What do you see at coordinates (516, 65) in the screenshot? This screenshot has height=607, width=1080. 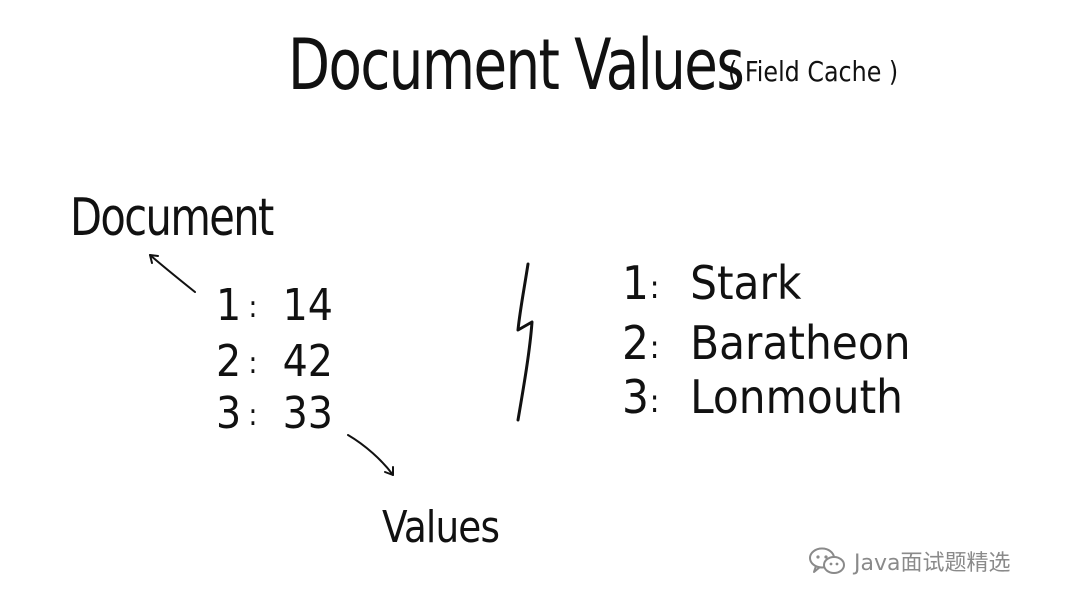 I see `diagram-title: Document Values` at bounding box center [516, 65].